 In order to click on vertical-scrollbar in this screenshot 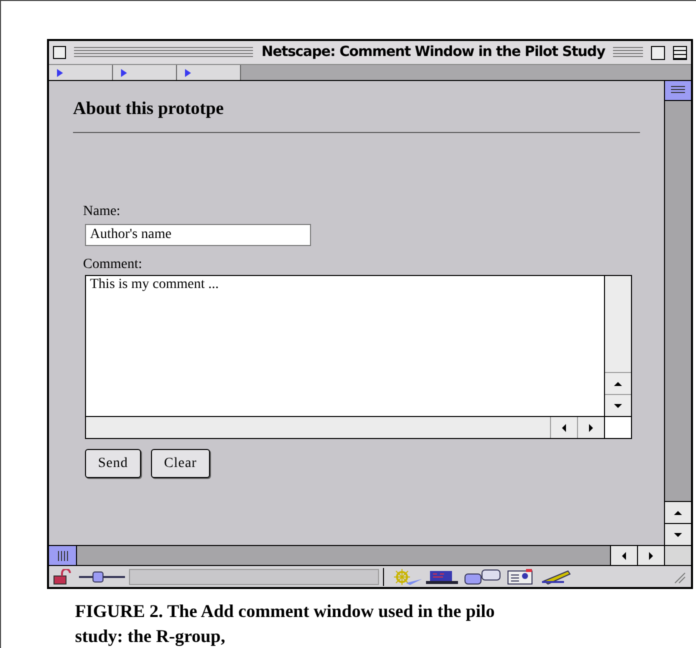, I will do `click(617, 346)`.